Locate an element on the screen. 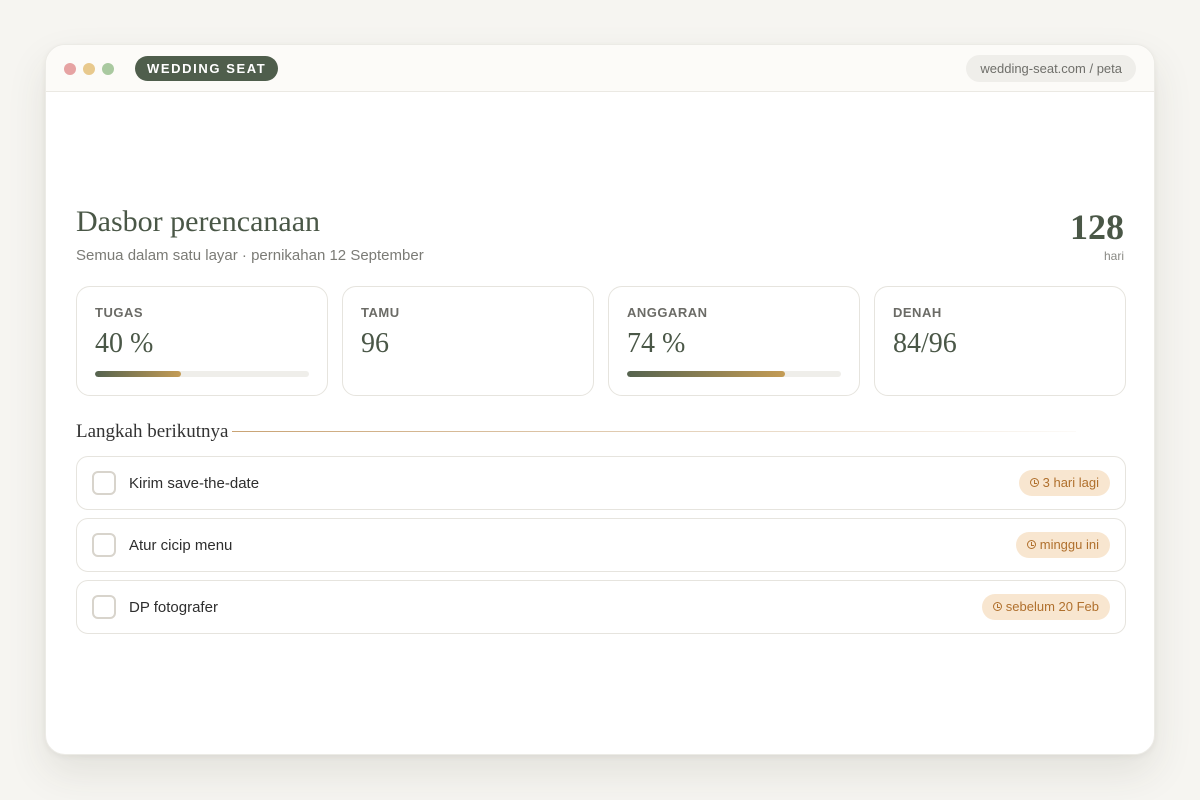 The width and height of the screenshot is (1200, 800). brand-badge: WEDDING SEAT is located at coordinates (207, 68).